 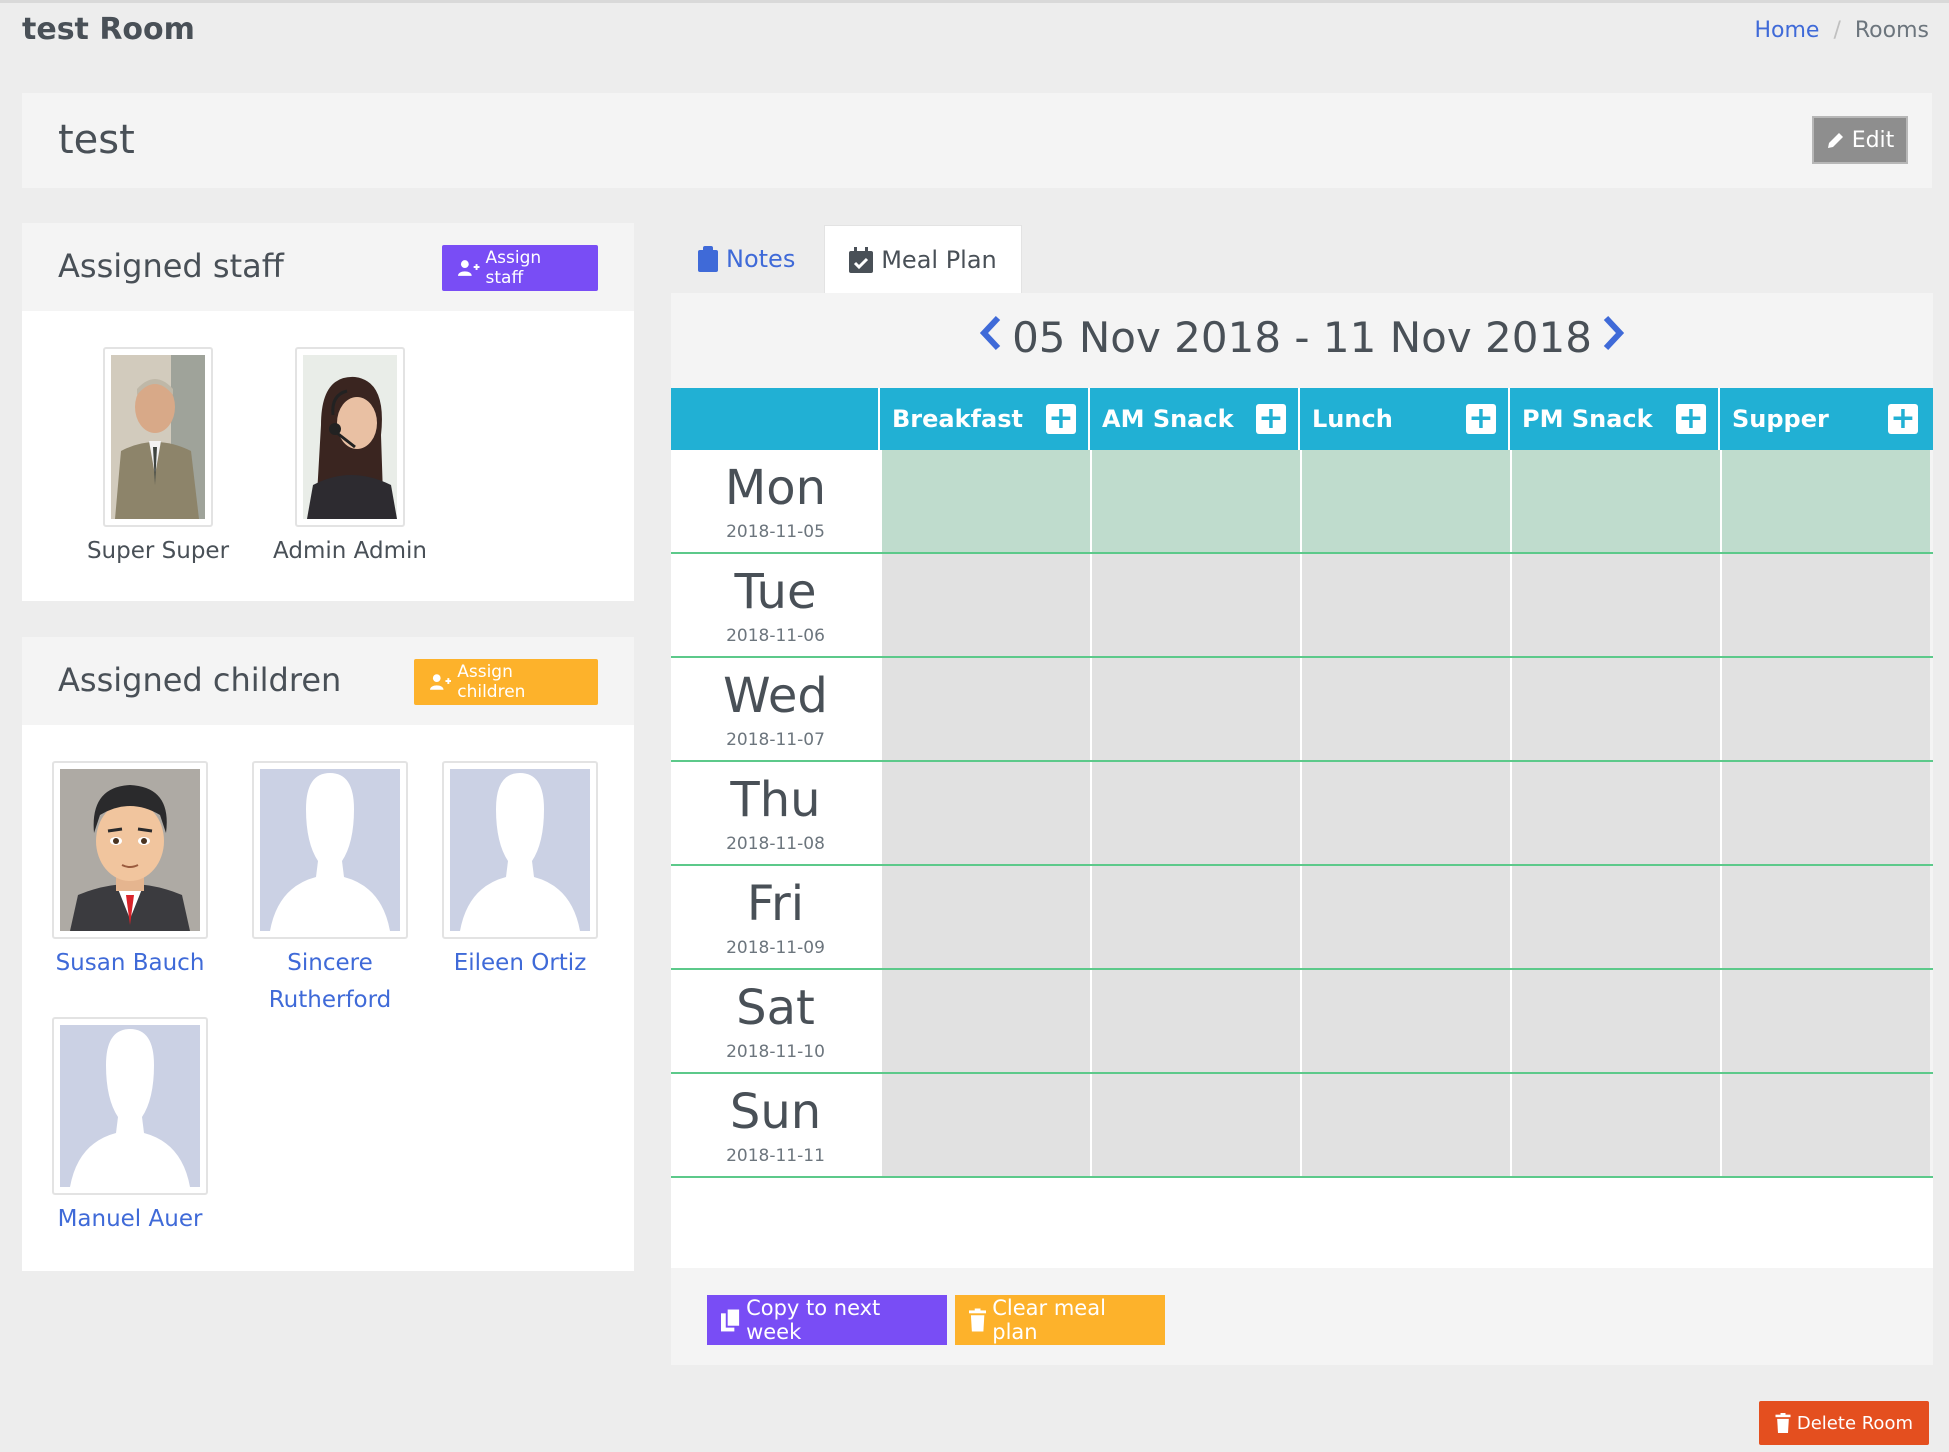 What do you see at coordinates (775, 948) in the screenshot?
I see `day-date: 2018-11-09` at bounding box center [775, 948].